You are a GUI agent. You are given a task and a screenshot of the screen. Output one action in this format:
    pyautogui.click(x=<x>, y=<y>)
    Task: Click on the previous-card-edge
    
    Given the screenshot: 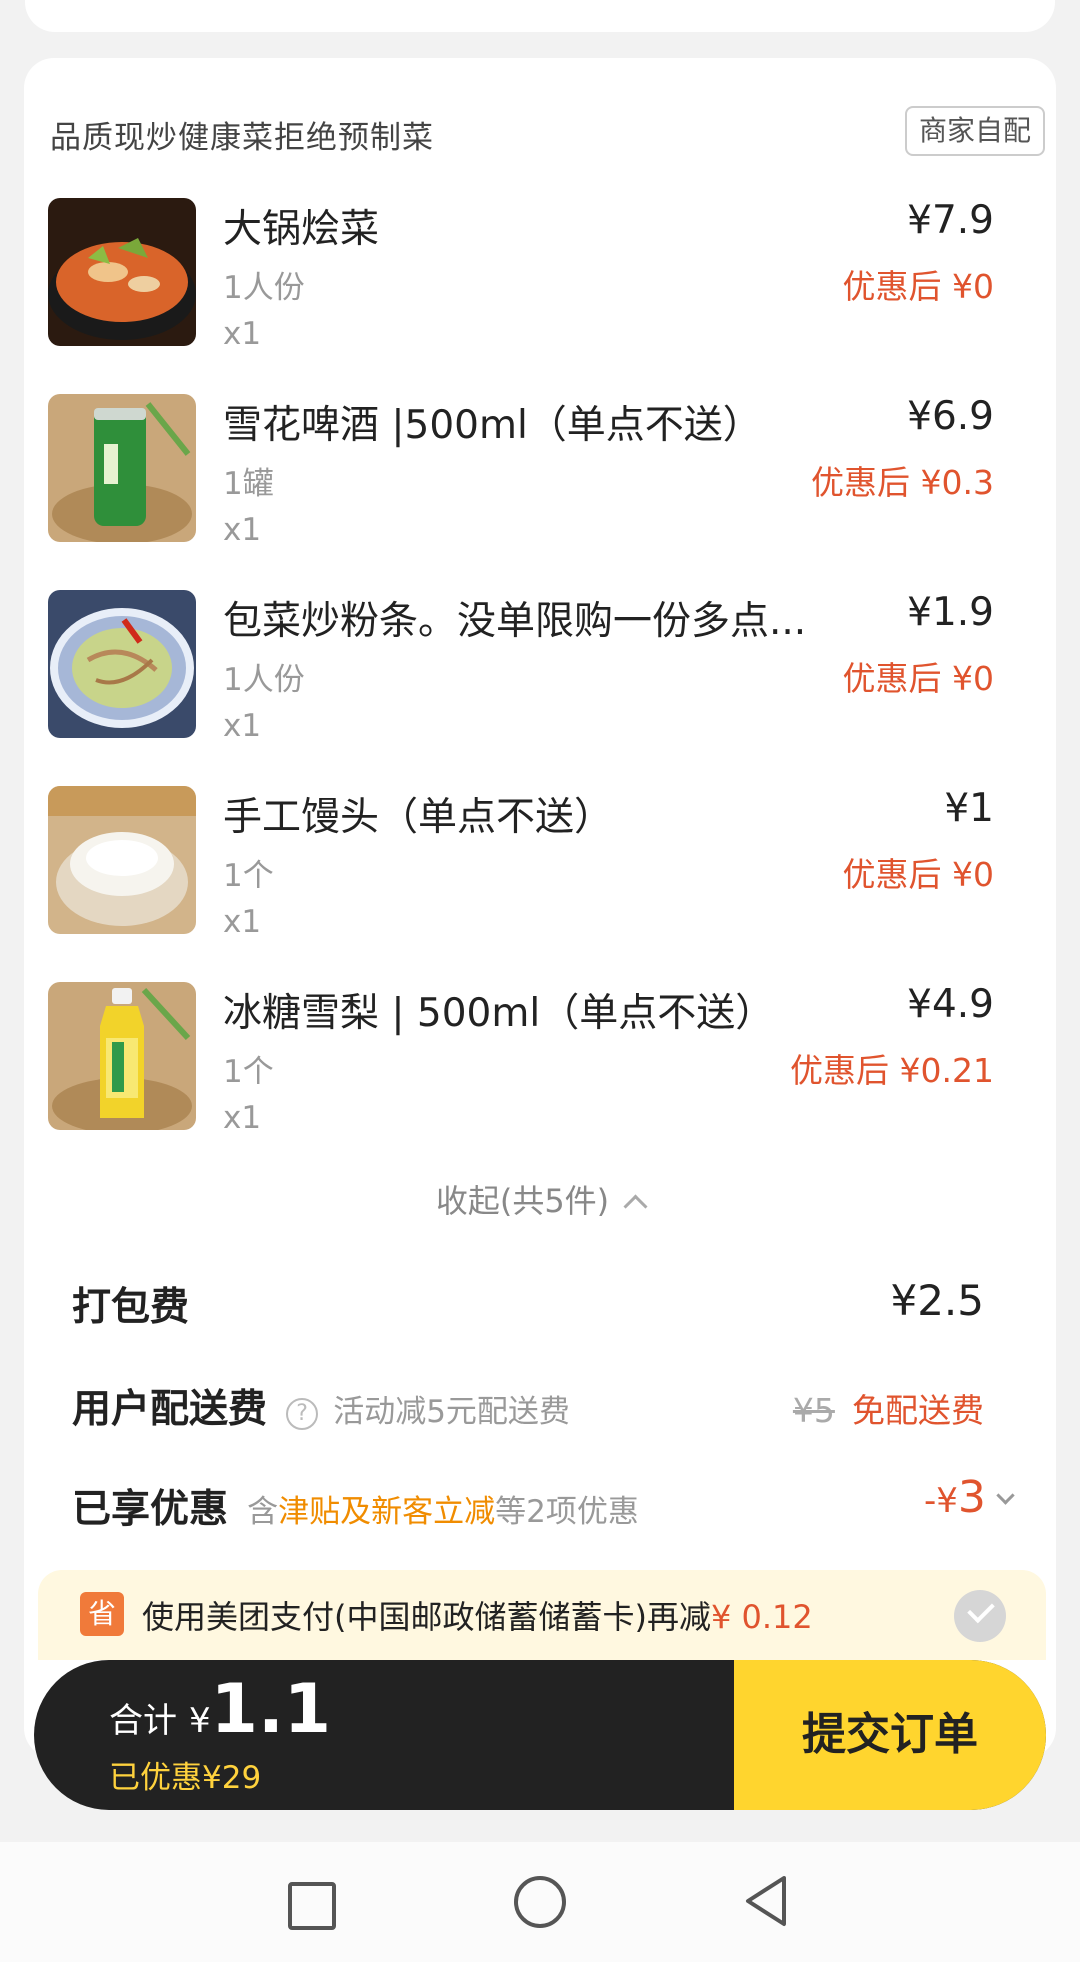 What is the action you would take?
    pyautogui.click(x=540, y=16)
    